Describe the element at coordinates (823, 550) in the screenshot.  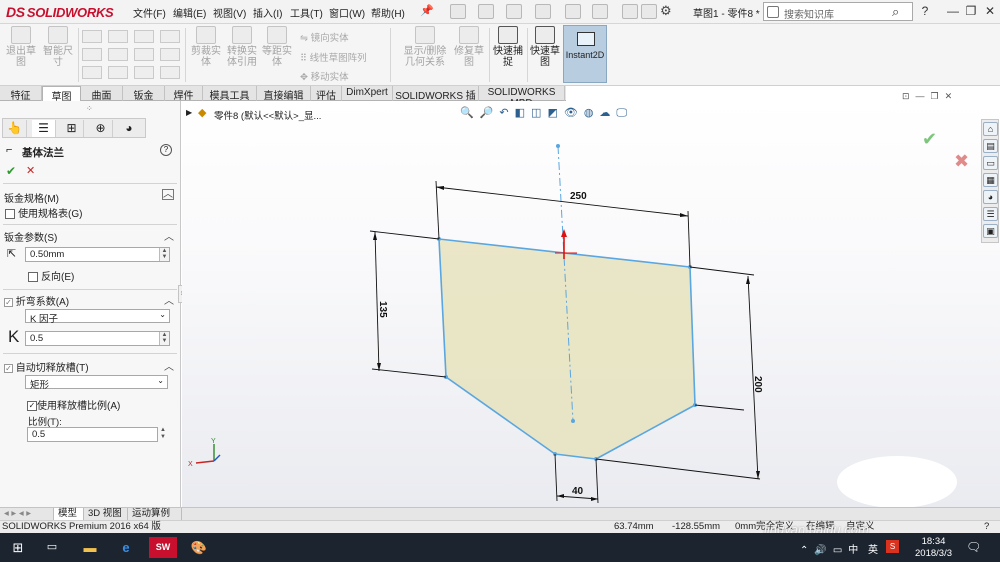
I see `volume-icon: 🔊` at that location.